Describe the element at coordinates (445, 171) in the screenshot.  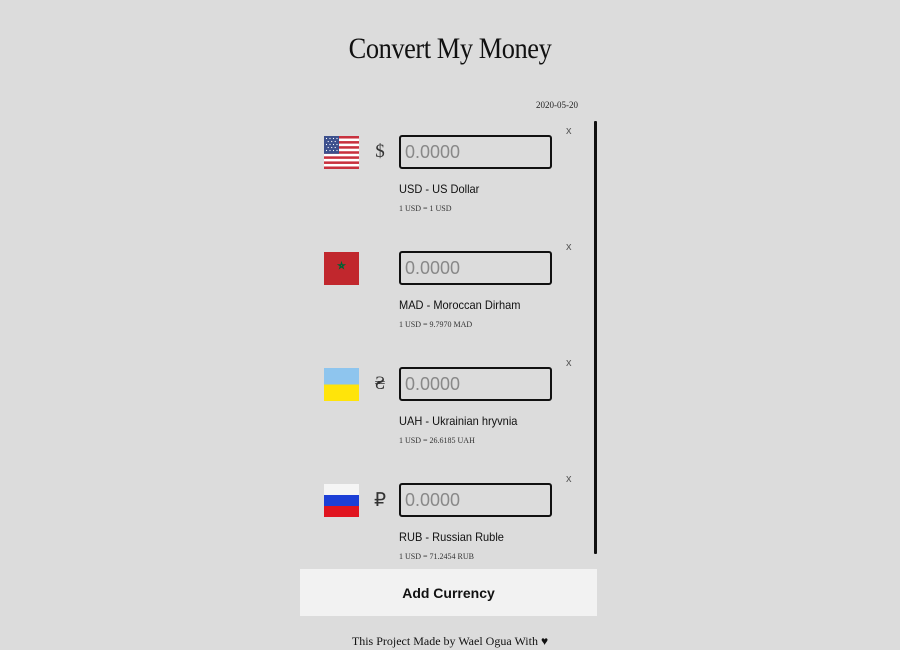
I see `currency-row-usd: $ USD - US Dollar 1 USD = 1 USD x` at that location.